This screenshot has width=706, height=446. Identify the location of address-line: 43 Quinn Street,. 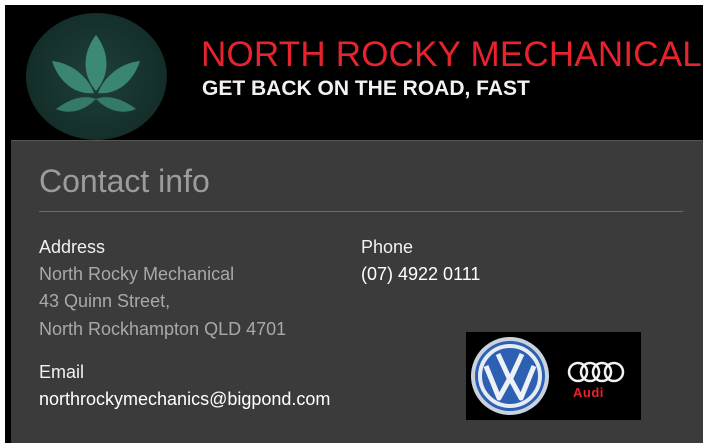
(105, 301).